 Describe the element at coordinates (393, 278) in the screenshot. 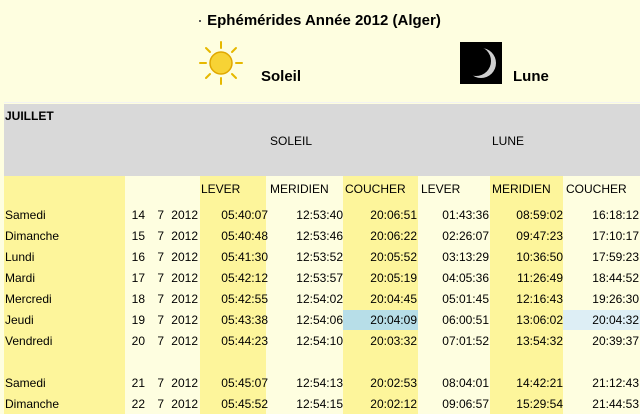

I see `table-cell-sc: 20:05:19` at that location.